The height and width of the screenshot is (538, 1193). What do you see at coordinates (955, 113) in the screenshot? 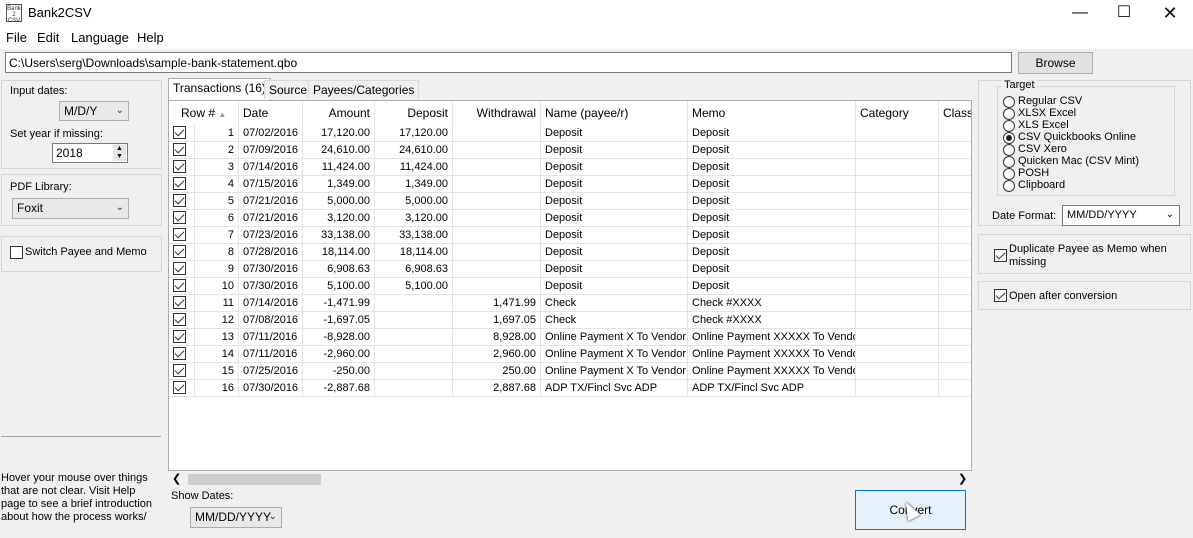
I see `column-header-class: Class` at bounding box center [955, 113].